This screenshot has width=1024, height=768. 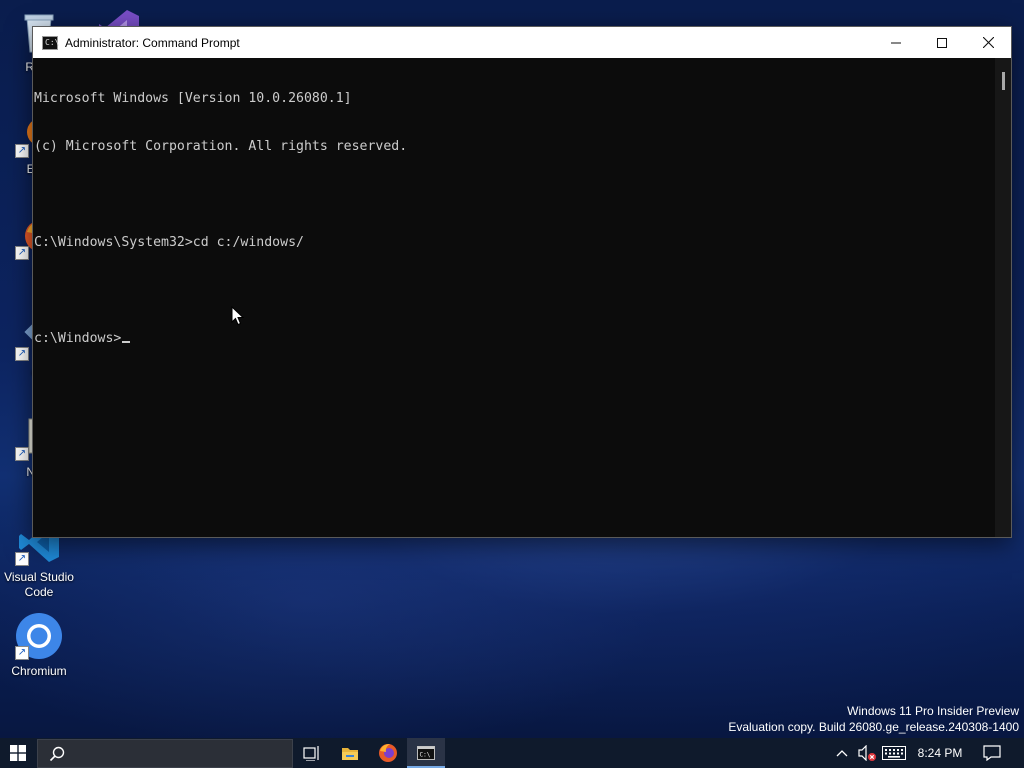 I want to click on minimize-button, so click(x=896, y=42).